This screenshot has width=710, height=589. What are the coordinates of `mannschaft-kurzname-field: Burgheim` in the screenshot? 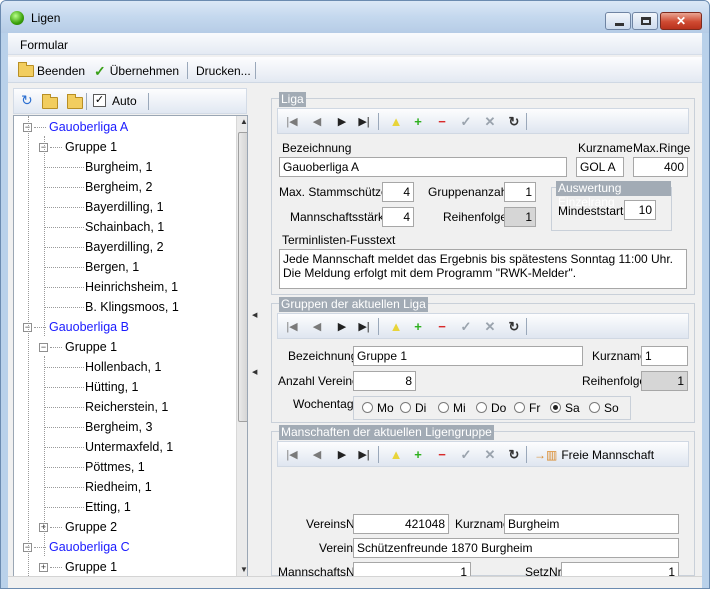 It's located at (591, 524).